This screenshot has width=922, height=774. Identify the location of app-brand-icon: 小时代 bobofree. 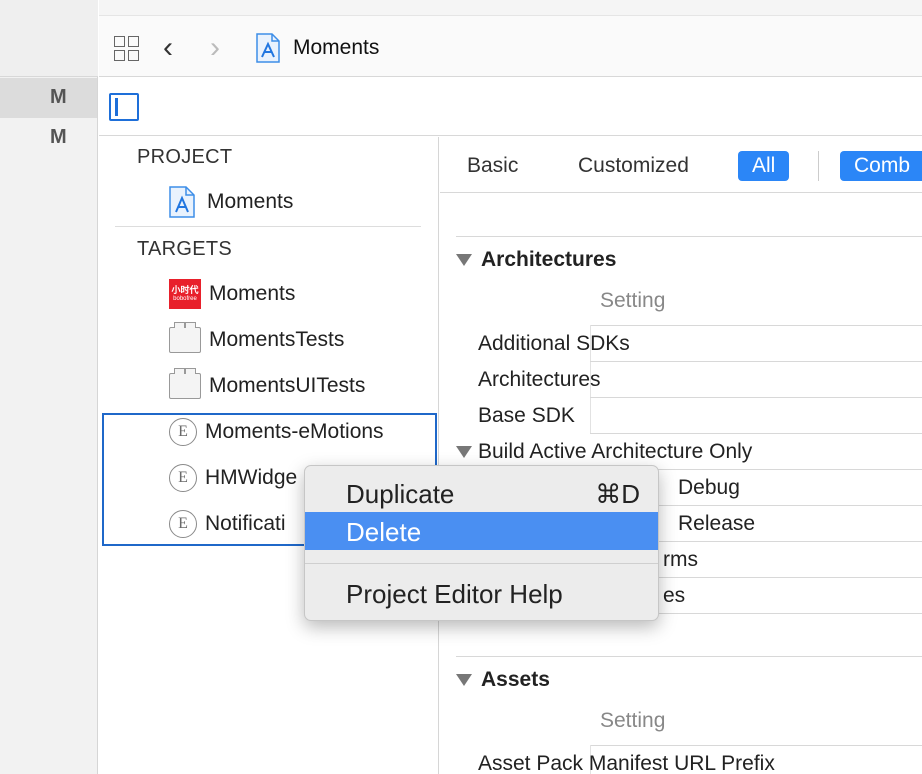
(185, 294).